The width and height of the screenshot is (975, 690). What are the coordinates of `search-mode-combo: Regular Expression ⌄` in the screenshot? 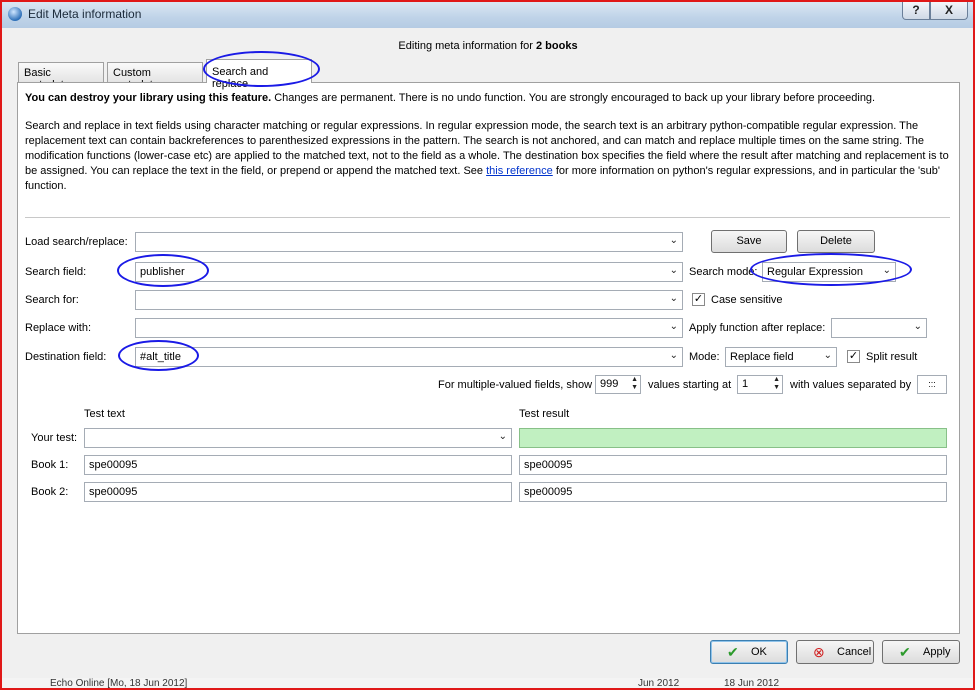 It's located at (829, 272).